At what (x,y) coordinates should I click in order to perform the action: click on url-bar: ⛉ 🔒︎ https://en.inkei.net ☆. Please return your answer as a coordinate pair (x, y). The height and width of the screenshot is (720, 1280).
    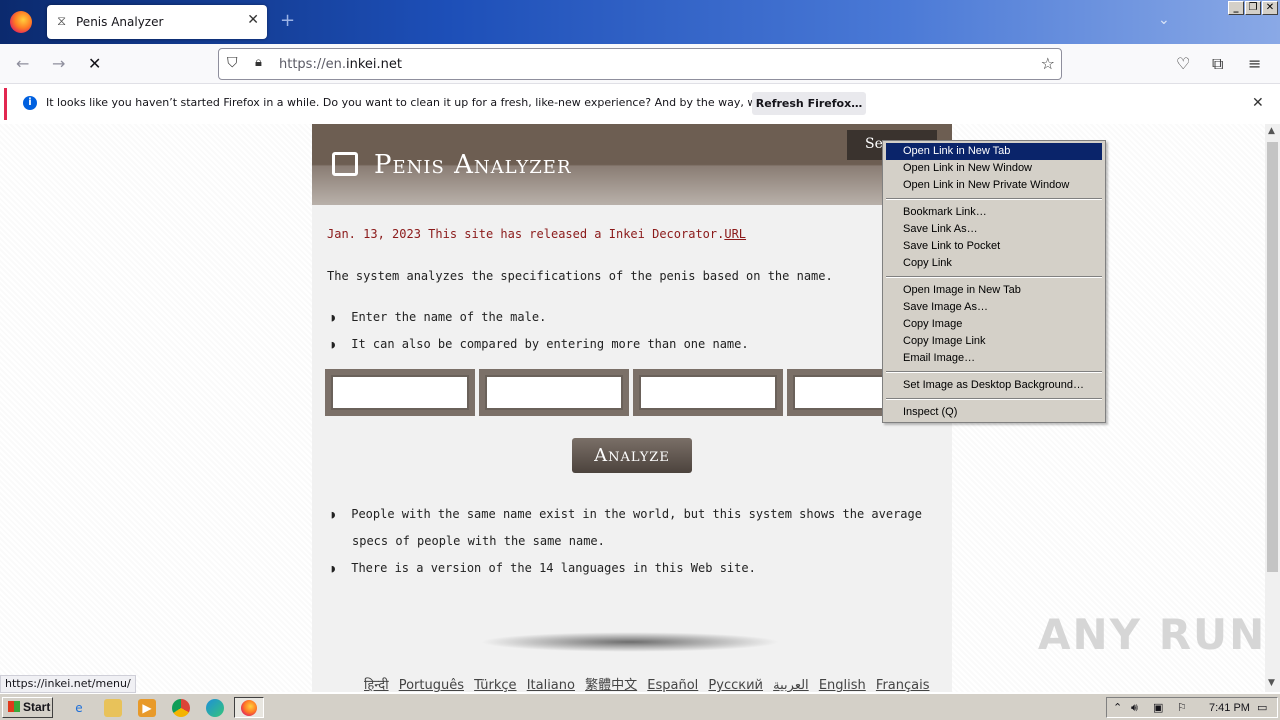
    Looking at the image, I should click on (640, 64).